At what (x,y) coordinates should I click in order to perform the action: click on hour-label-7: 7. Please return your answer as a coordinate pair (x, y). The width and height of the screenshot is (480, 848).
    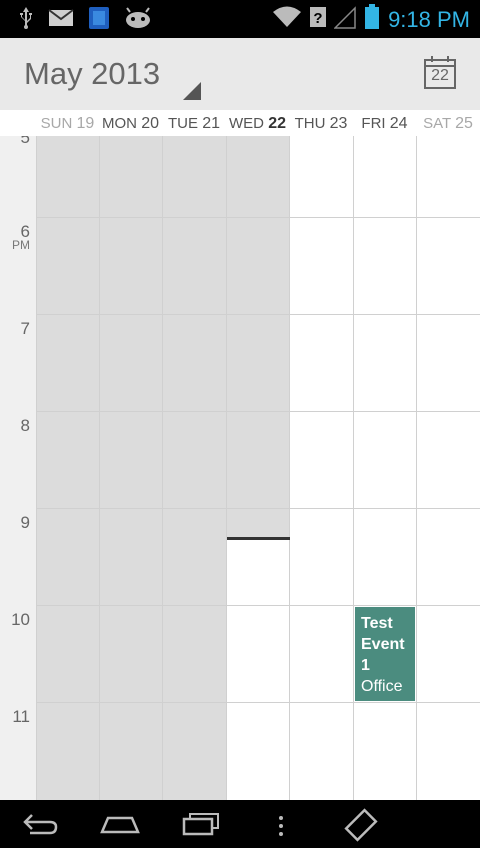
    Looking at the image, I should click on (25, 328).